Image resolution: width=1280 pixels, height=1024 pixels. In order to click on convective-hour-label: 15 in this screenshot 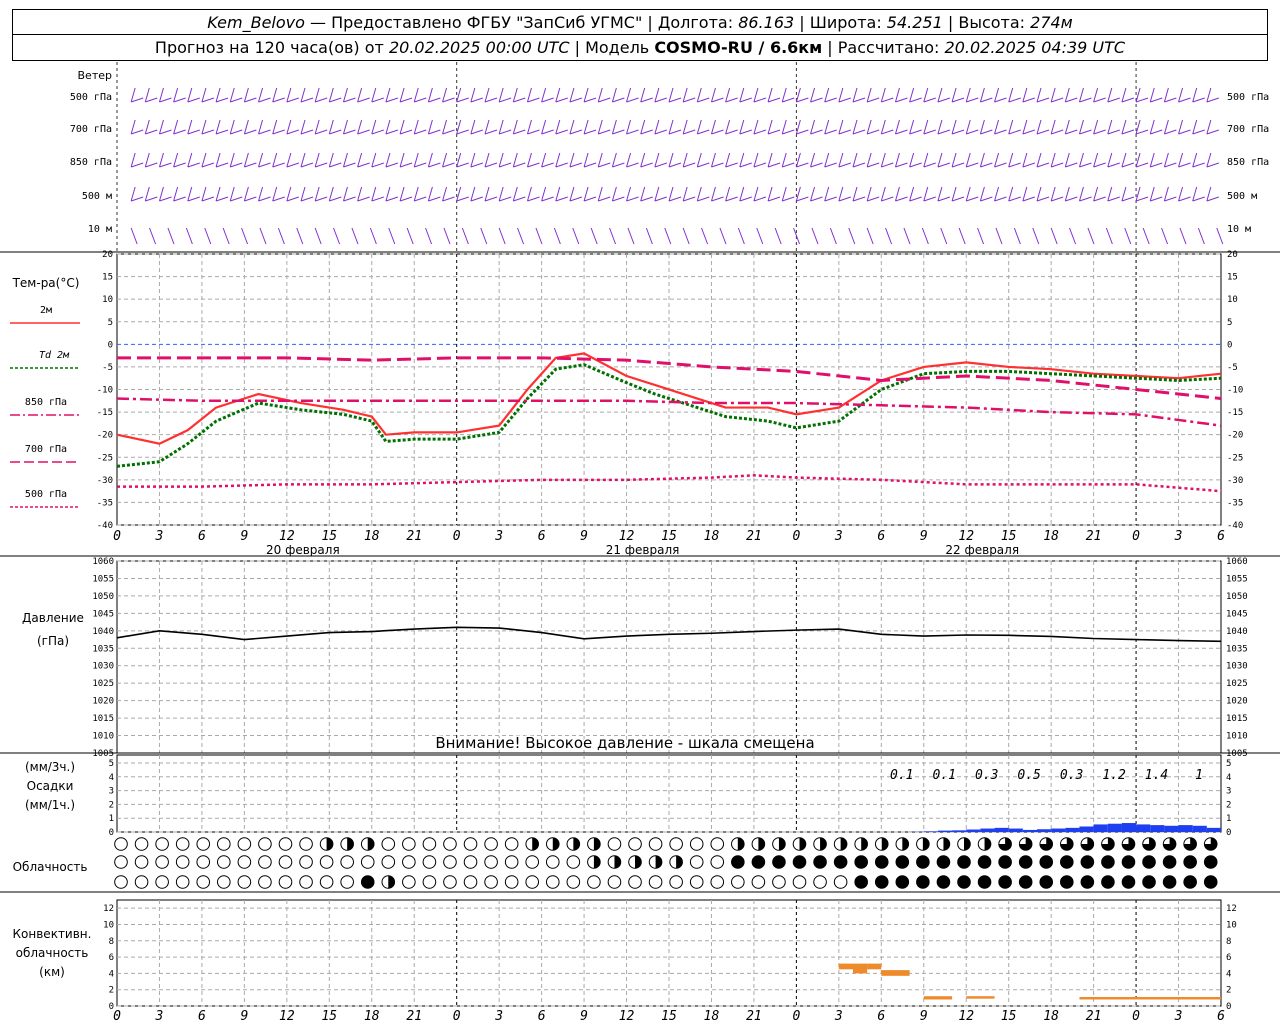, I will do `click(1009, 1016)`.